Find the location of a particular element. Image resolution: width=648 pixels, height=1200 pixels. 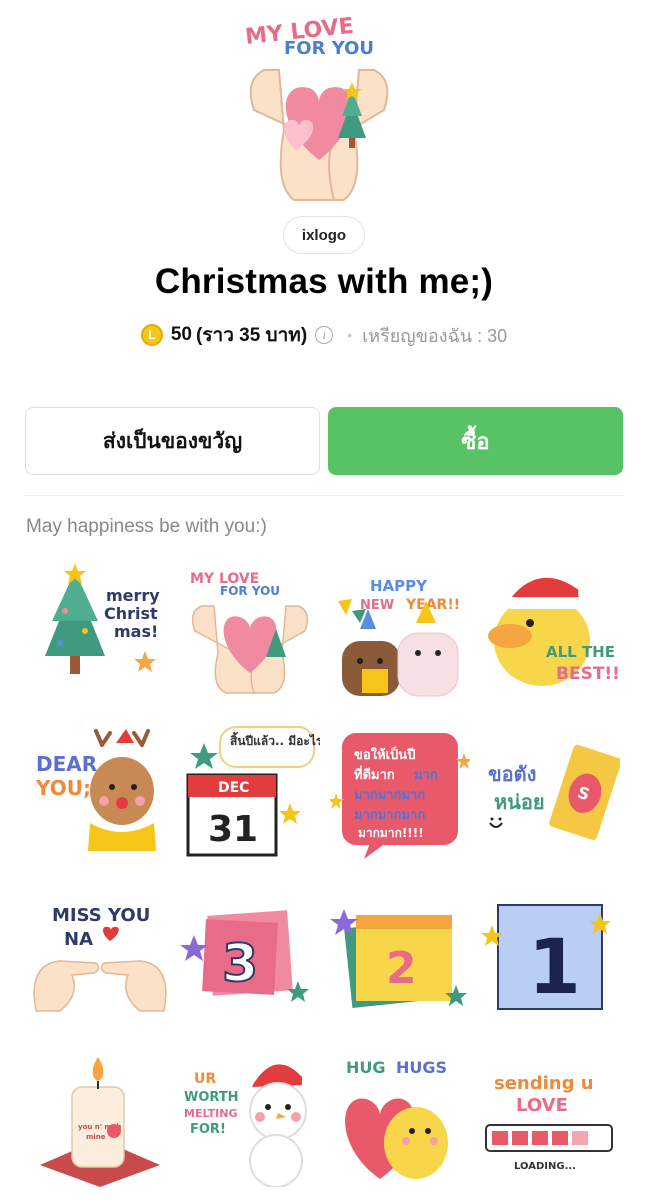

svg-text: HAPPY is located at coordinates (399, 586).